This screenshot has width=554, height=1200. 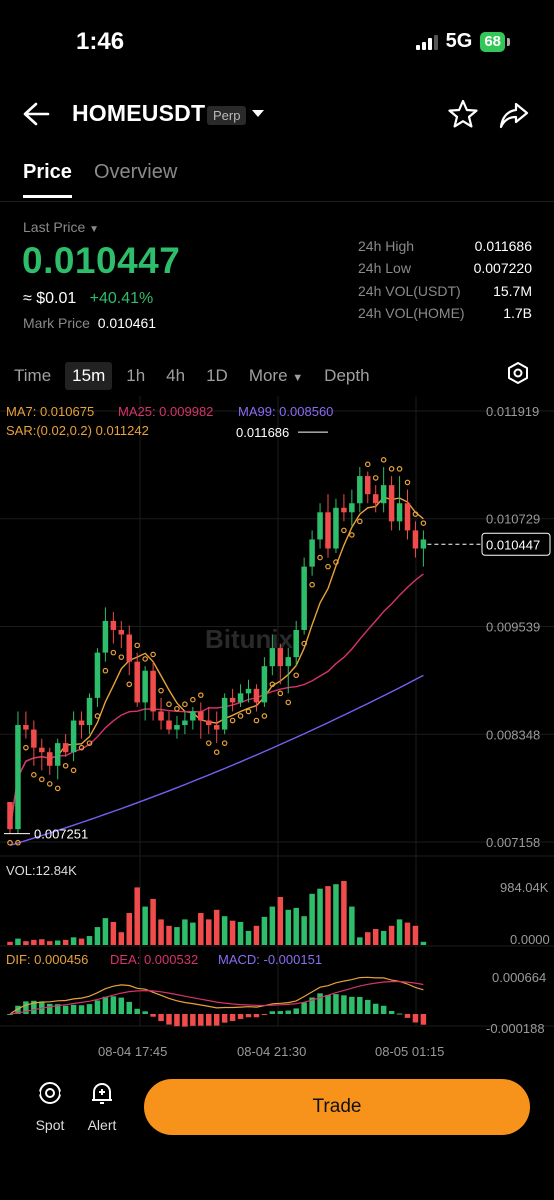 What do you see at coordinates (135, 172) in the screenshot?
I see `tab-overview: Overview` at bounding box center [135, 172].